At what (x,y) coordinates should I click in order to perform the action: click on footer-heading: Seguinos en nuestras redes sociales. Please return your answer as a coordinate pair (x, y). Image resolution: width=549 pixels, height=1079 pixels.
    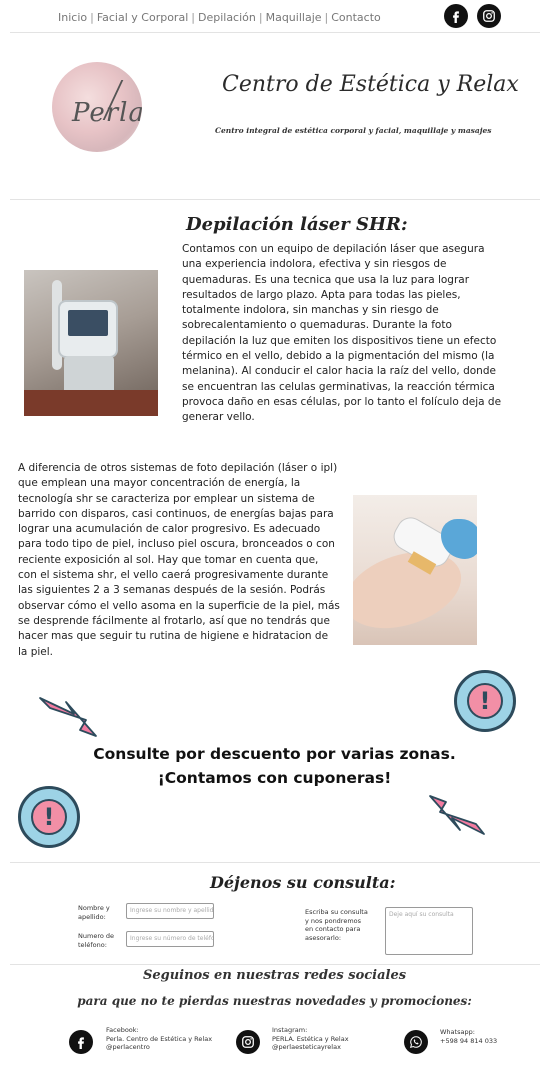
    Looking at the image, I should click on (274, 975).